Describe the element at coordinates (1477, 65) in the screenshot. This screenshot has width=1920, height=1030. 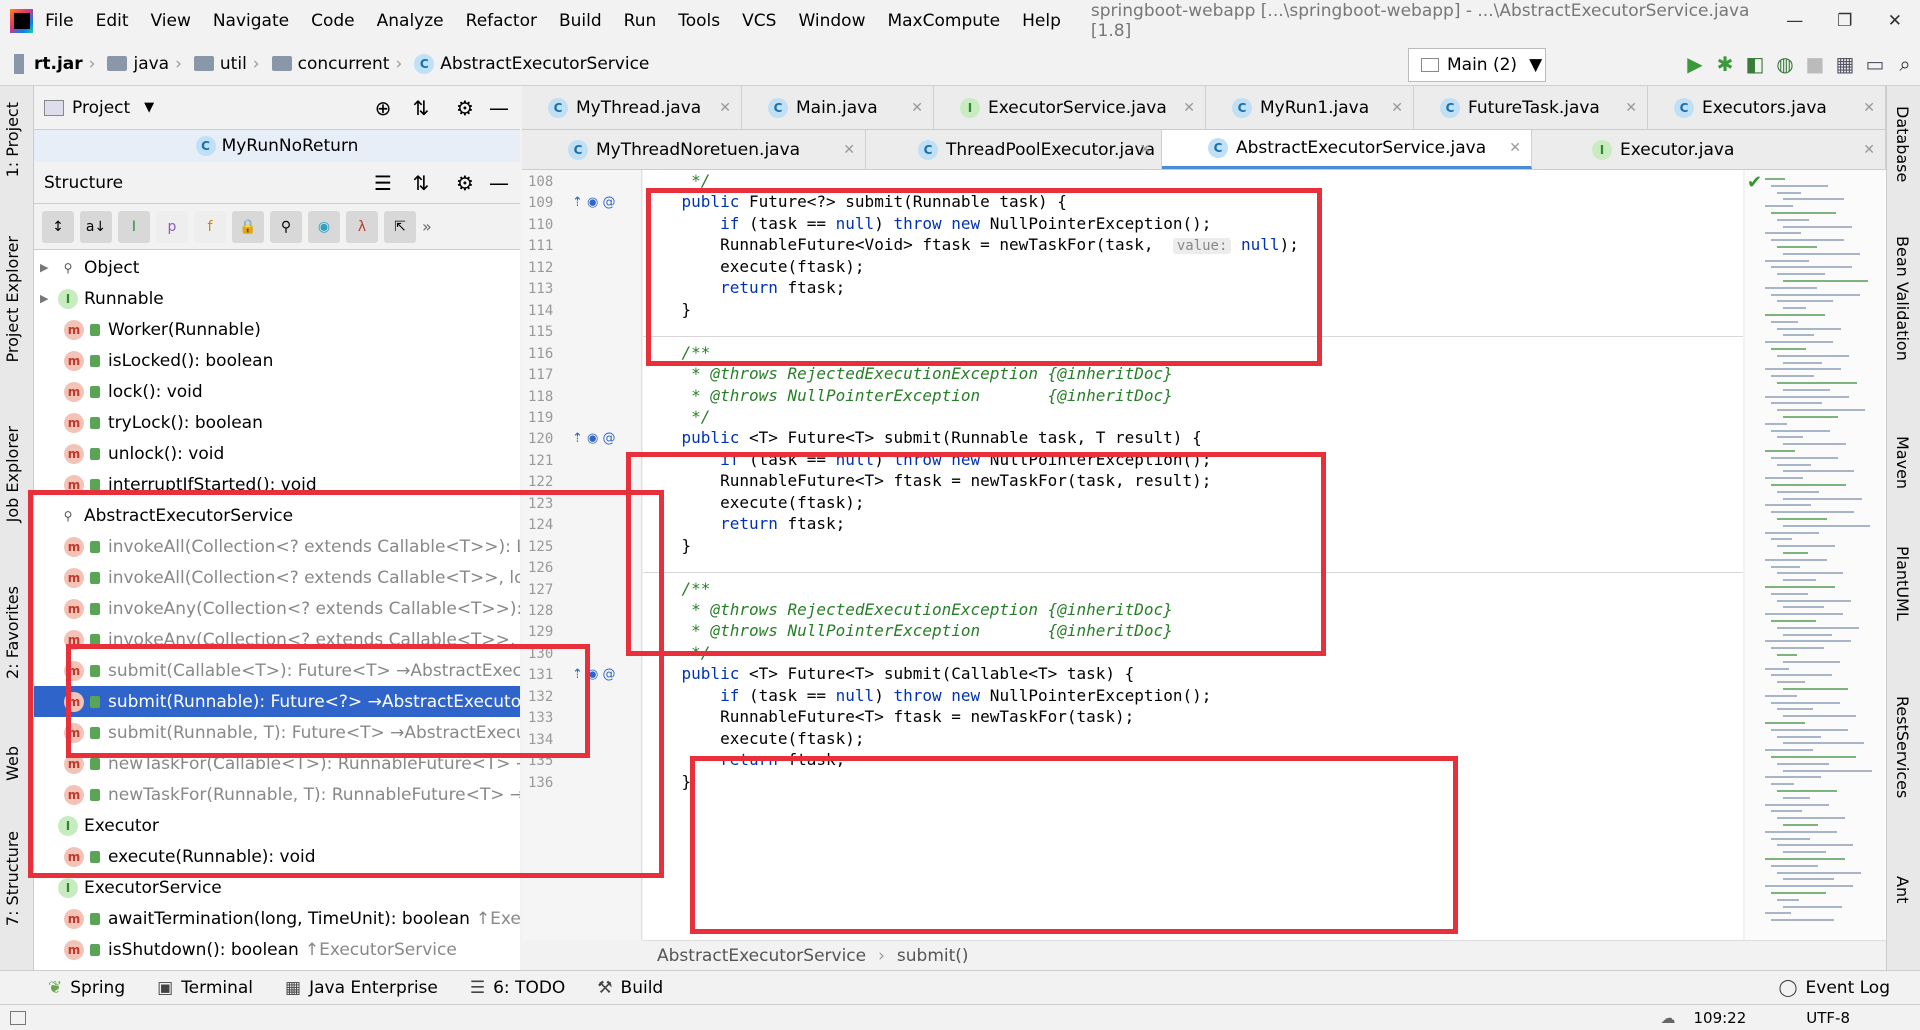
I see `run-config-select: Main (2) ▼` at that location.